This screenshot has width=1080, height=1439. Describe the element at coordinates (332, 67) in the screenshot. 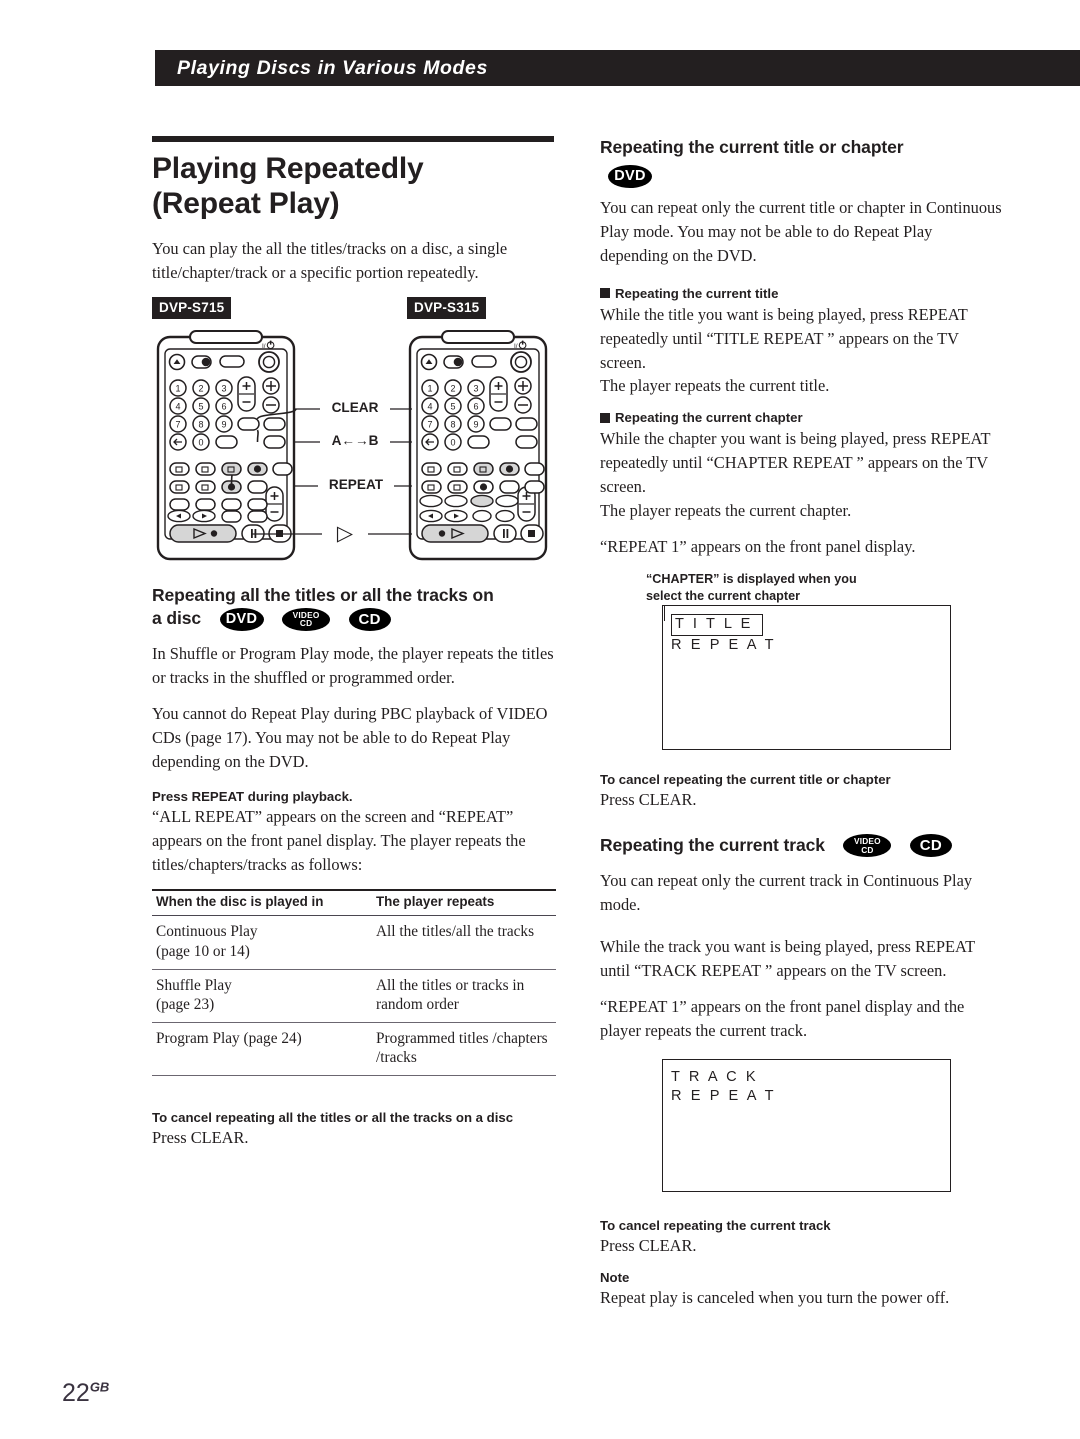

I see `running-head-text: Playing Discs in Various Modes` at that location.